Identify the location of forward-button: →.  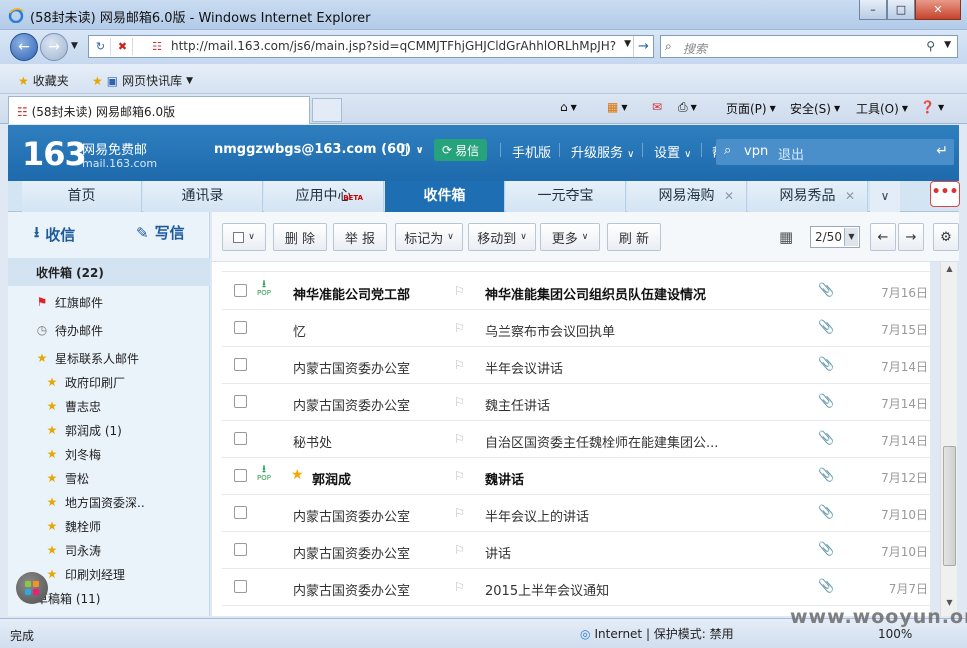
(54, 47).